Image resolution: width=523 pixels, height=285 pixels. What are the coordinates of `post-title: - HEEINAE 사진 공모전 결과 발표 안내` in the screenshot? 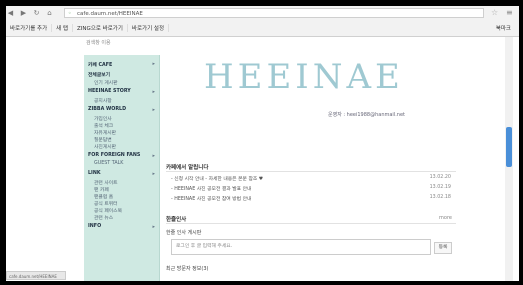 It's located at (211, 189).